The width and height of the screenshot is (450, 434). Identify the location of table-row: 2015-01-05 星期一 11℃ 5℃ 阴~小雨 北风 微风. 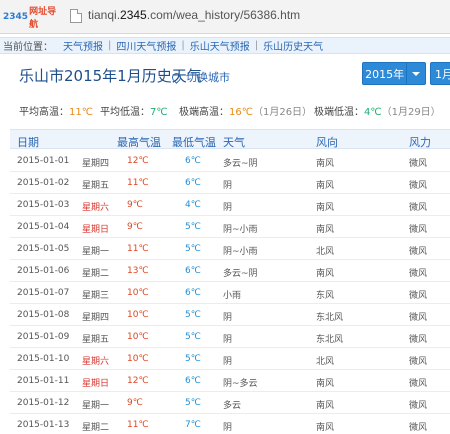
(230, 249).